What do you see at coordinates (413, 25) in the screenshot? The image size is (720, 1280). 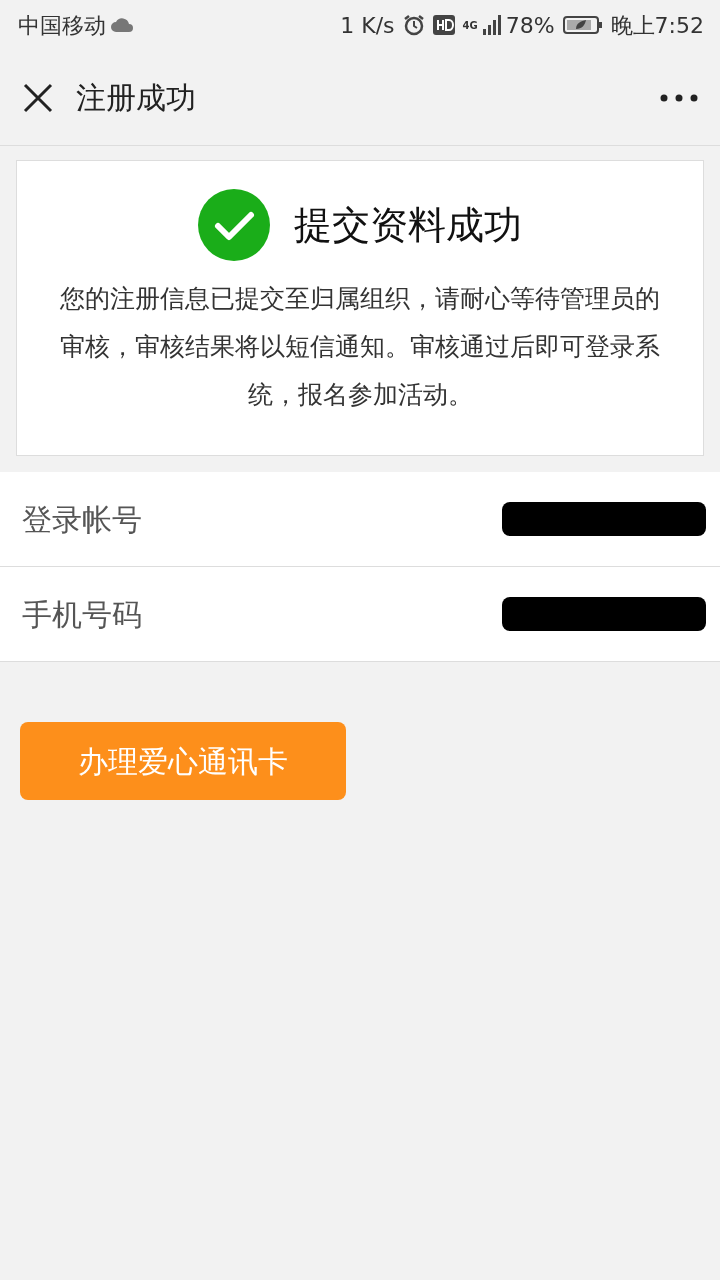 I see `alarm-icon` at bounding box center [413, 25].